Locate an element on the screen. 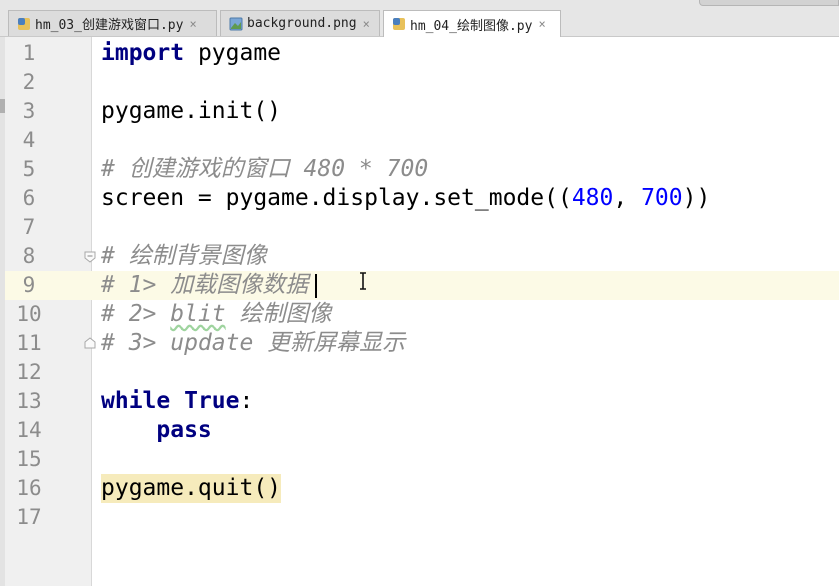  code-line-7: 7 is located at coordinates (419, 227).